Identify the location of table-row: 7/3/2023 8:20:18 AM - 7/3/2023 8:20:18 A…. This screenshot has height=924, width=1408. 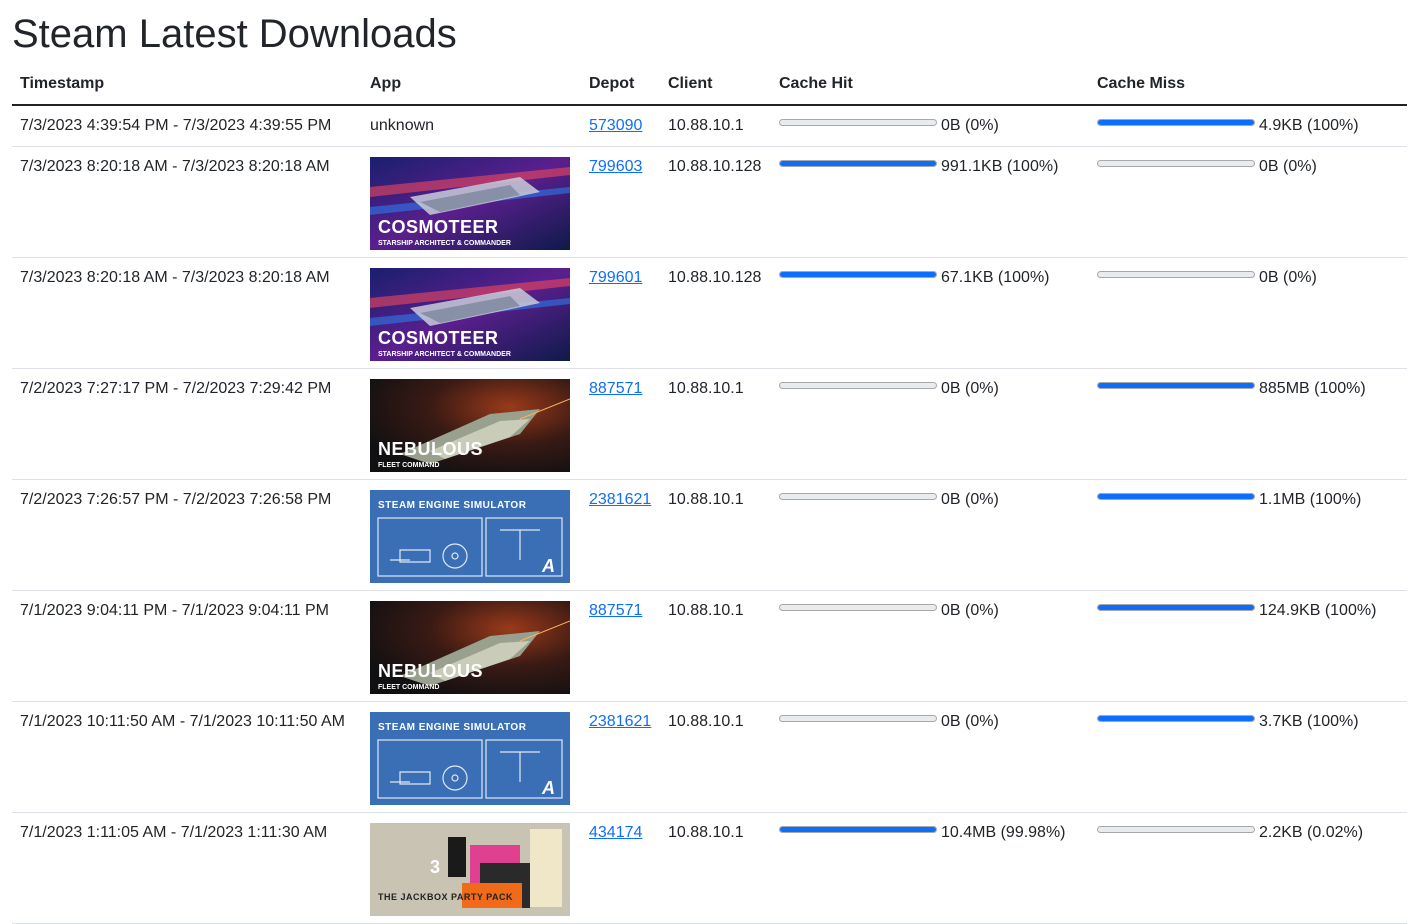
(709, 313).